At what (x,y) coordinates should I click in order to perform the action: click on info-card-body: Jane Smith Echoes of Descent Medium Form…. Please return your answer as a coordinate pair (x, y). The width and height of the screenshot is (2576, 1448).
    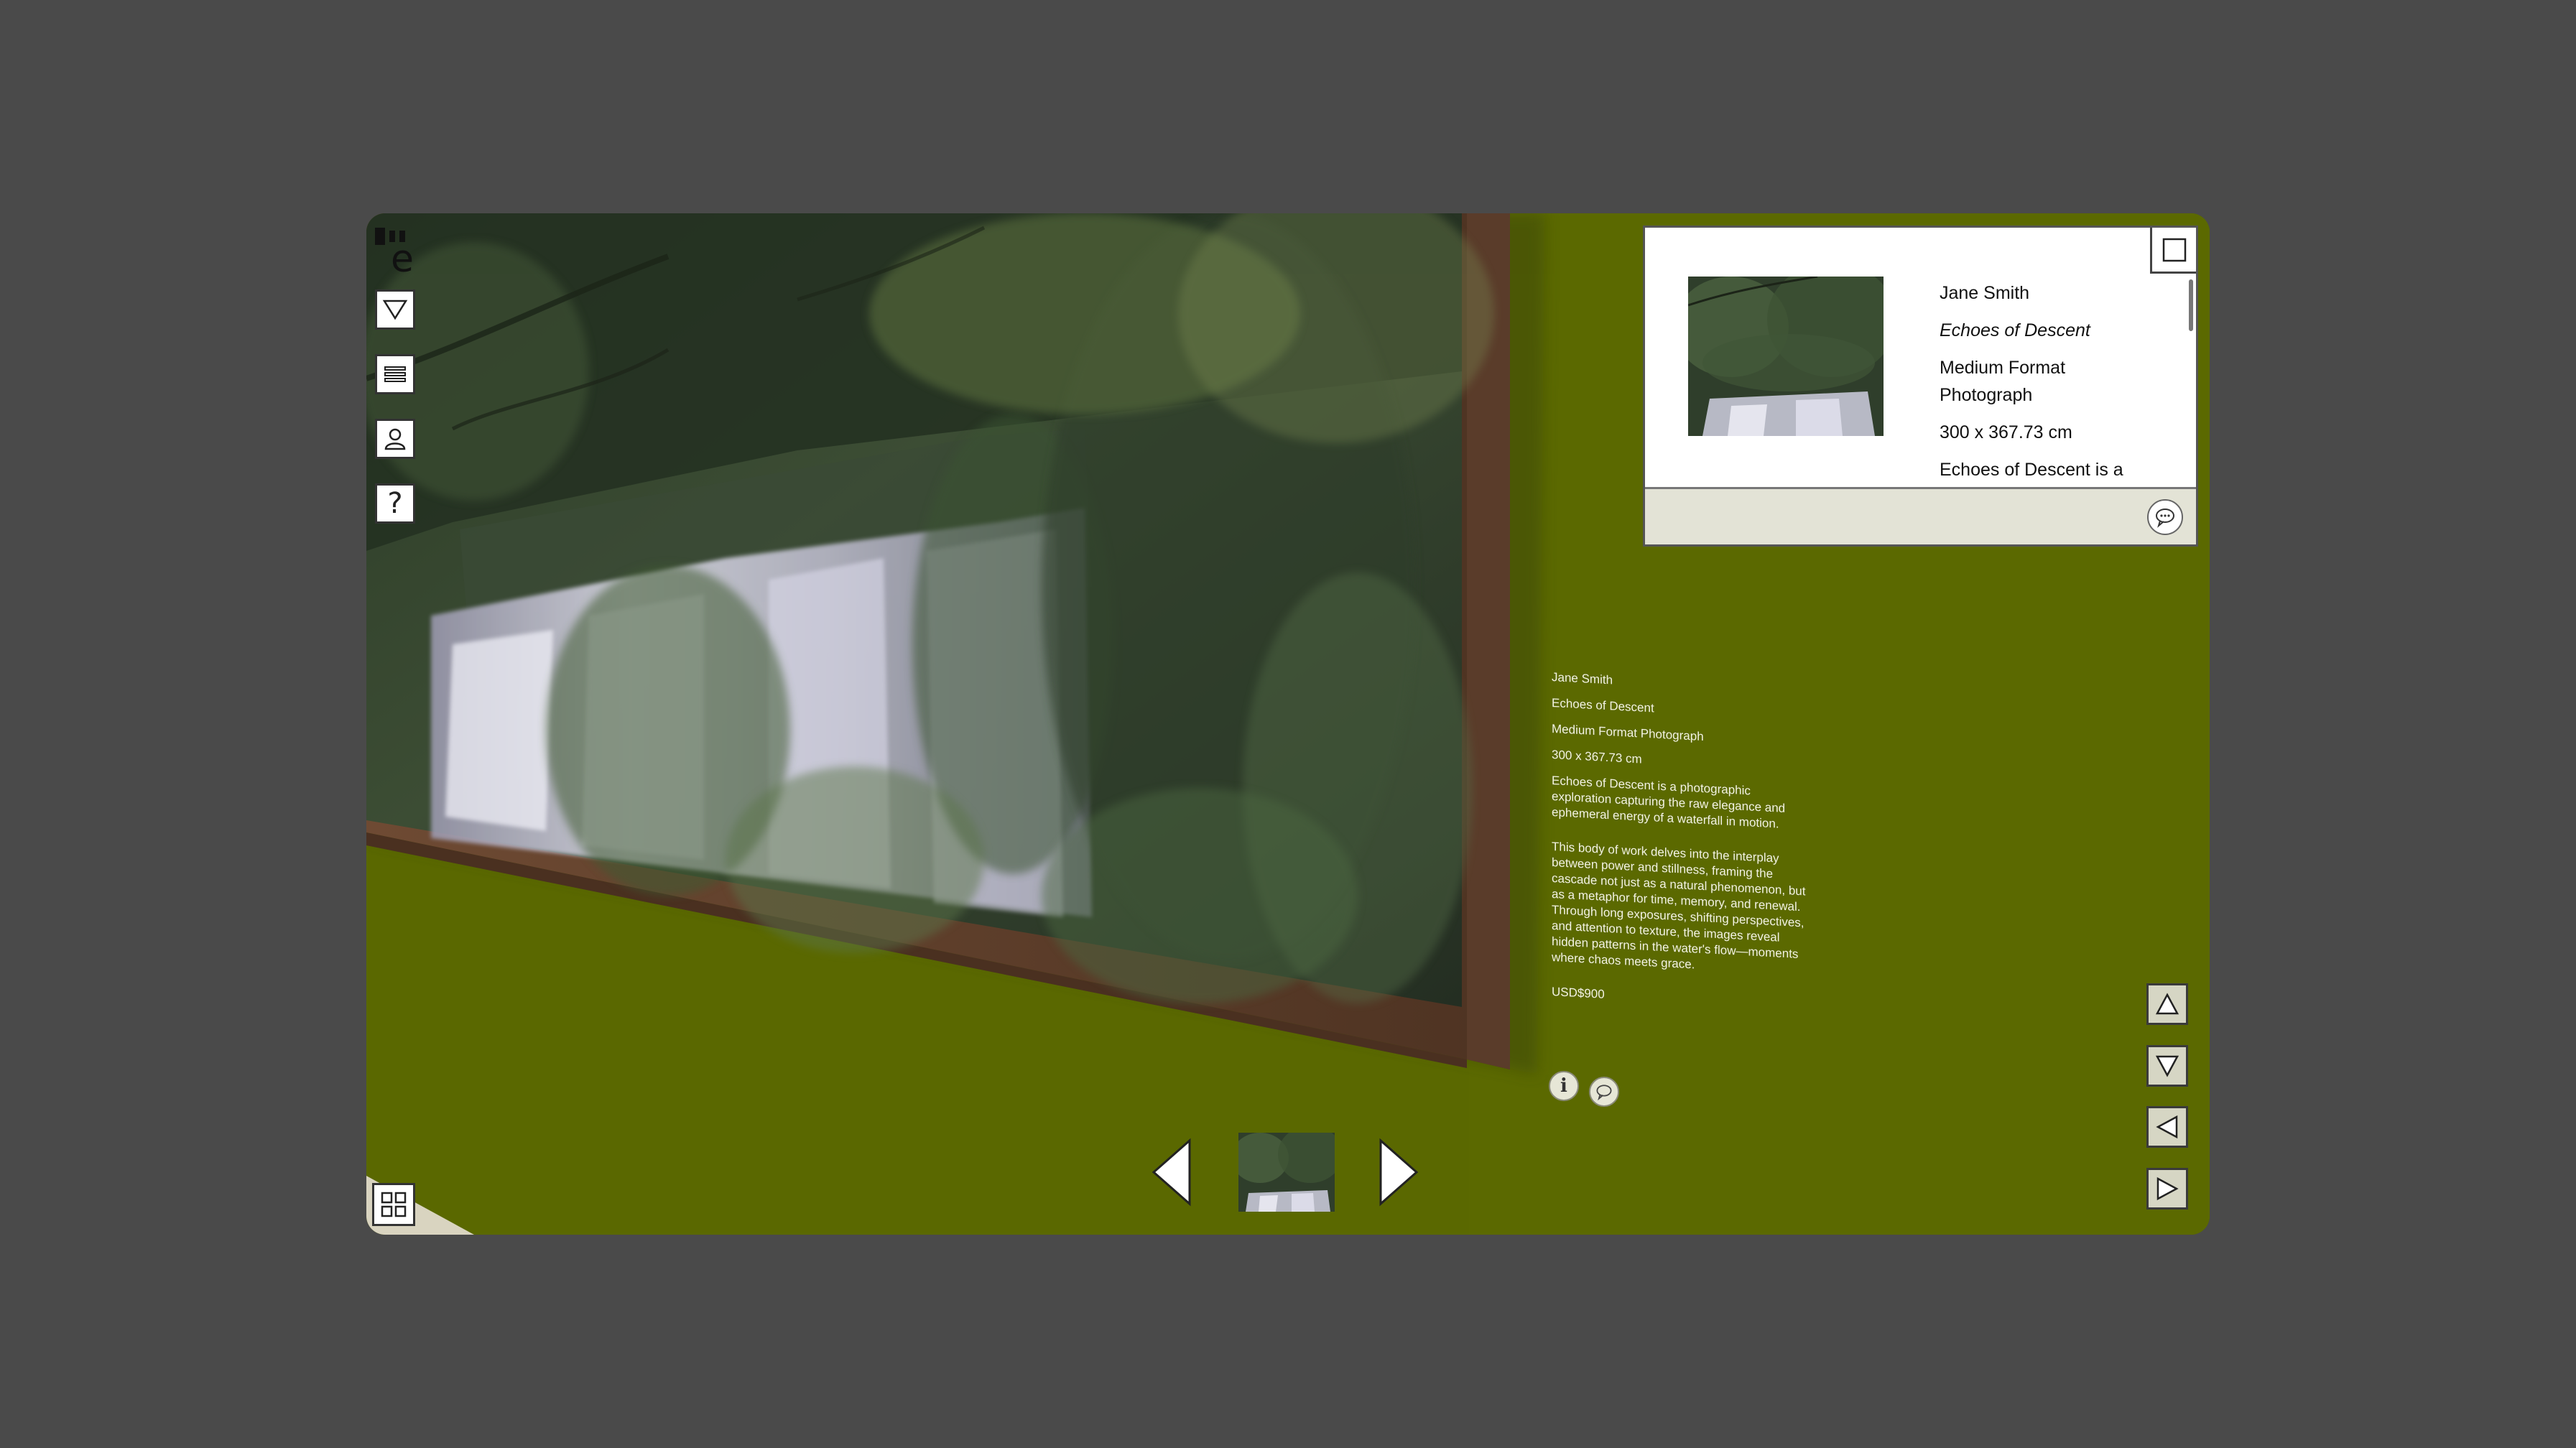
    Looking at the image, I should click on (1920, 358).